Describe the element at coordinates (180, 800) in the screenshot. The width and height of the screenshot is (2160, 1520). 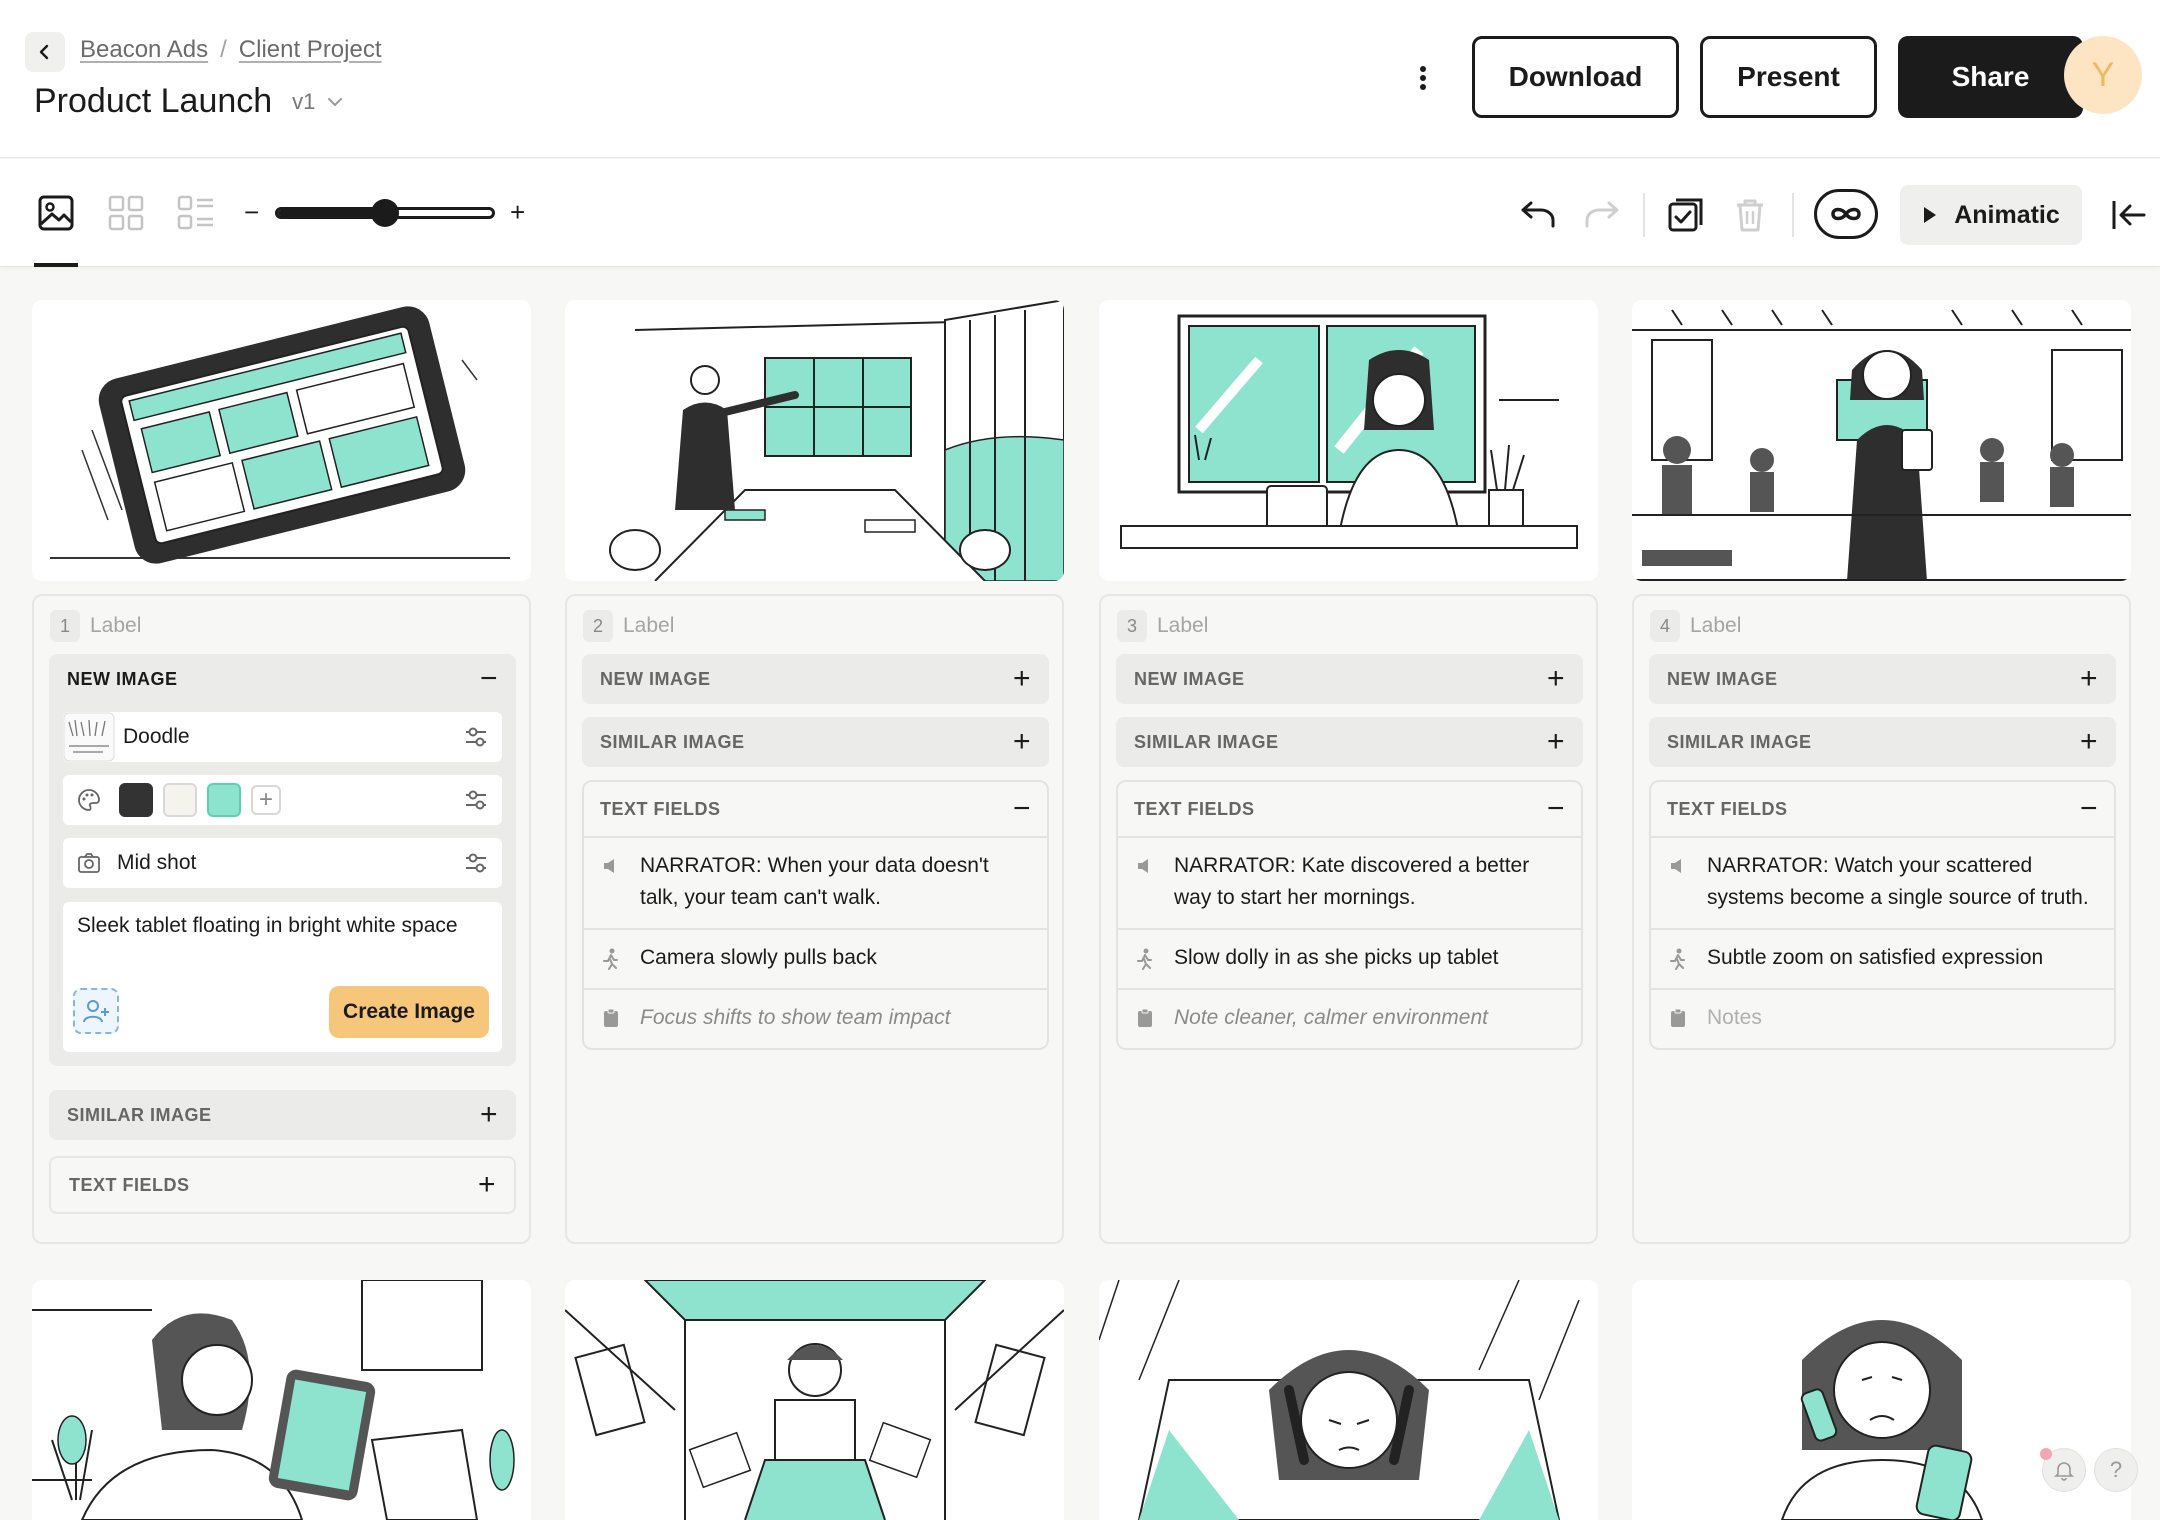
I see `color-swatch-cream` at that location.